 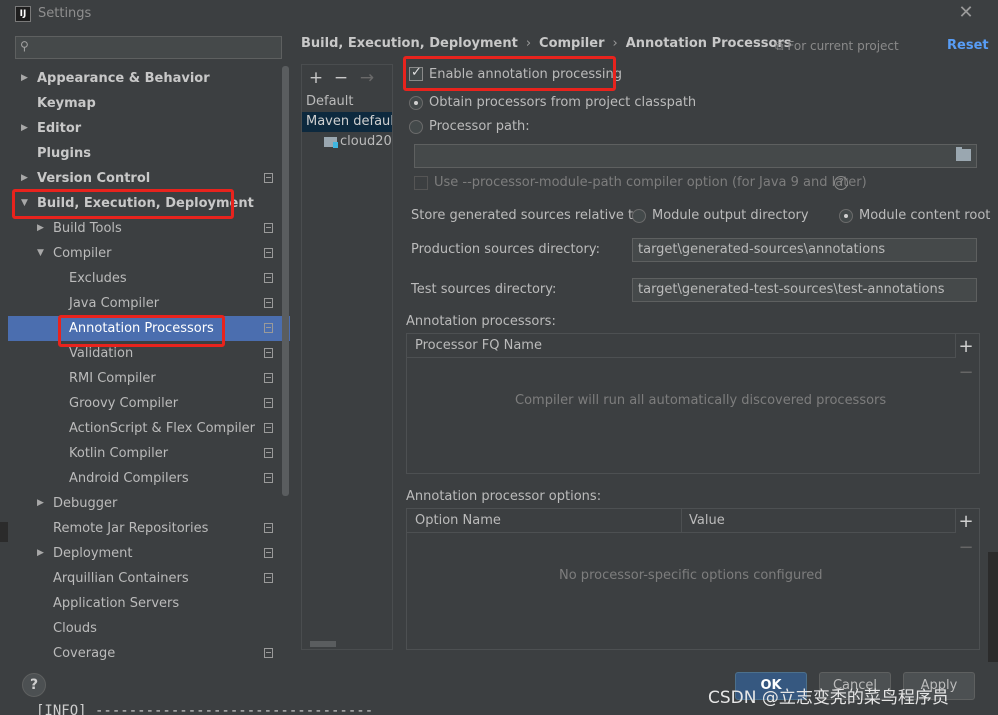 I want to click on tree-item-label: Clouds, so click(x=75, y=628).